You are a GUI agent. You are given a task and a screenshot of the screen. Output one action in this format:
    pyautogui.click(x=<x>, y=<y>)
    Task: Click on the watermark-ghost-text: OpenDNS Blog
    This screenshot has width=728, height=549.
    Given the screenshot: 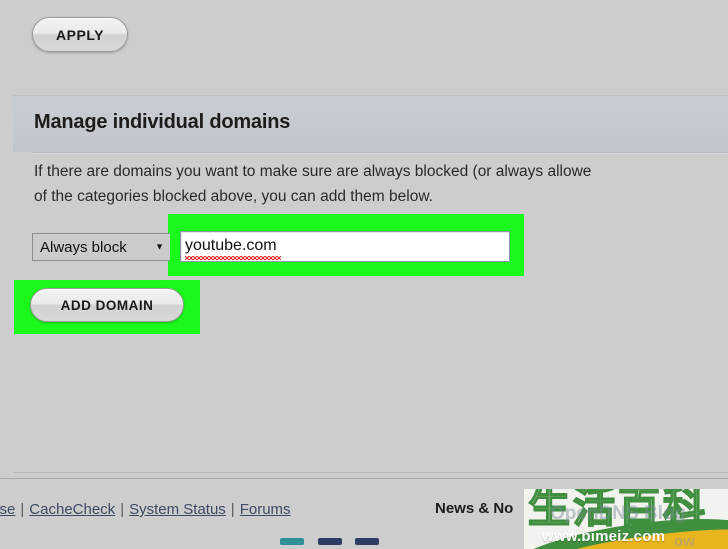 What is the action you would take?
    pyautogui.click(x=618, y=513)
    